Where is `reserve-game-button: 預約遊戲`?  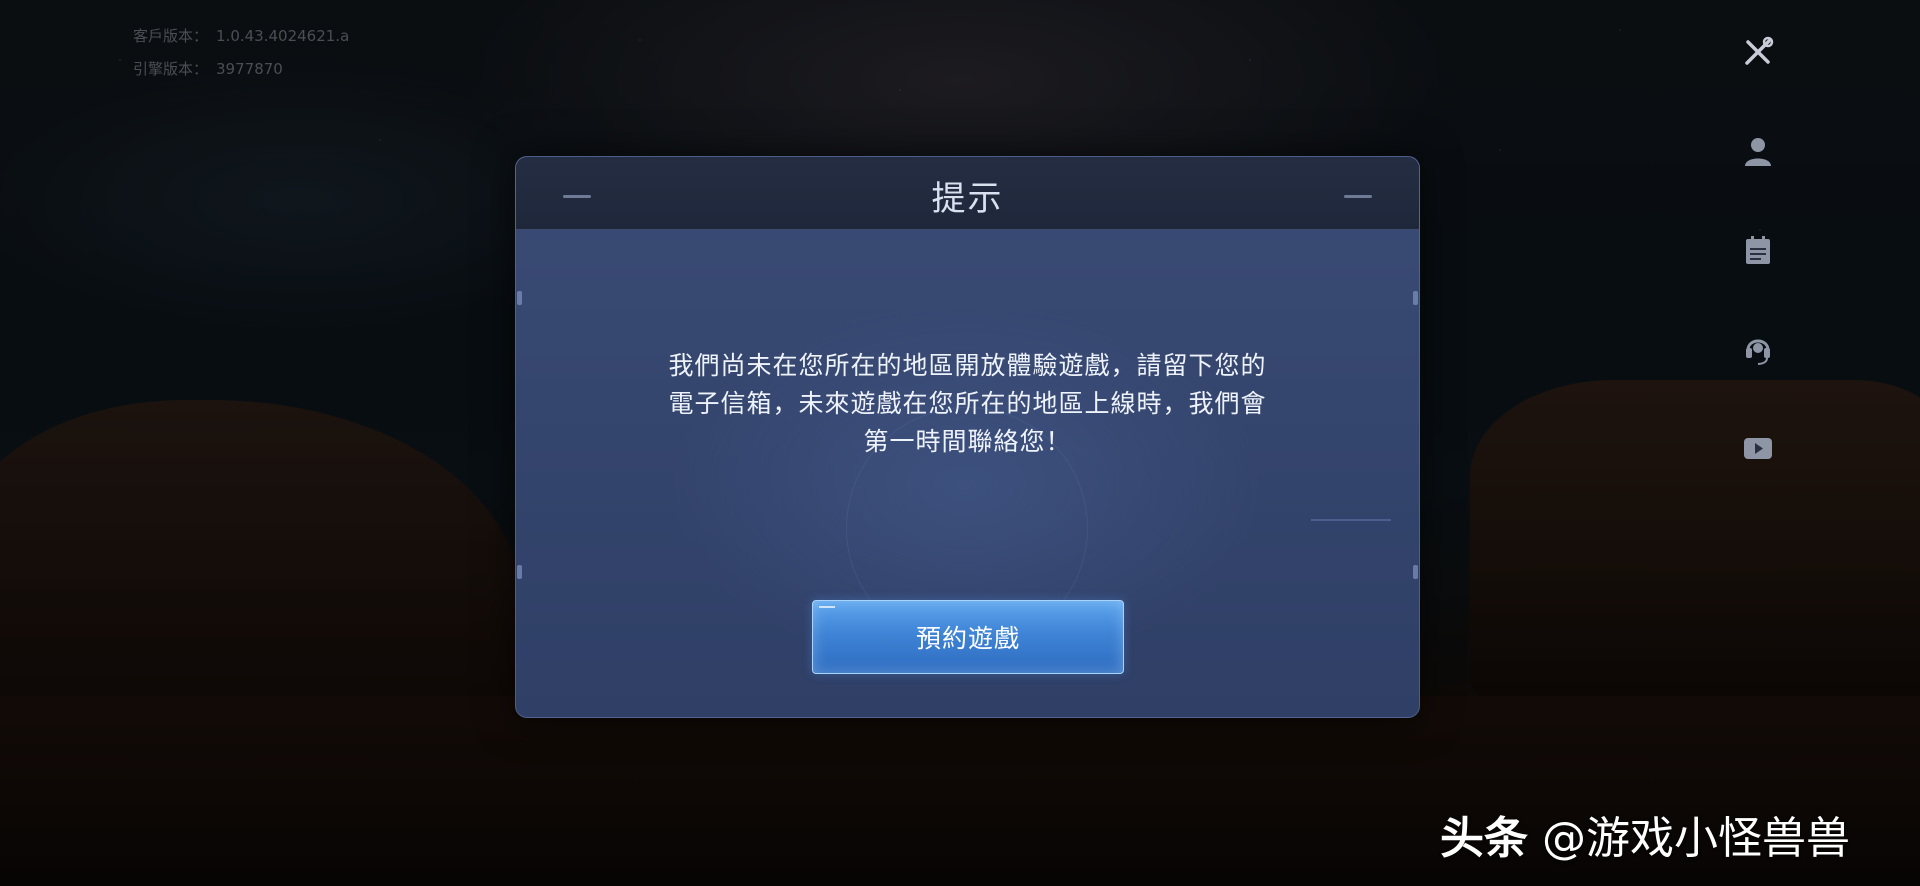
reserve-game-button: 預約遊戲 is located at coordinates (968, 637).